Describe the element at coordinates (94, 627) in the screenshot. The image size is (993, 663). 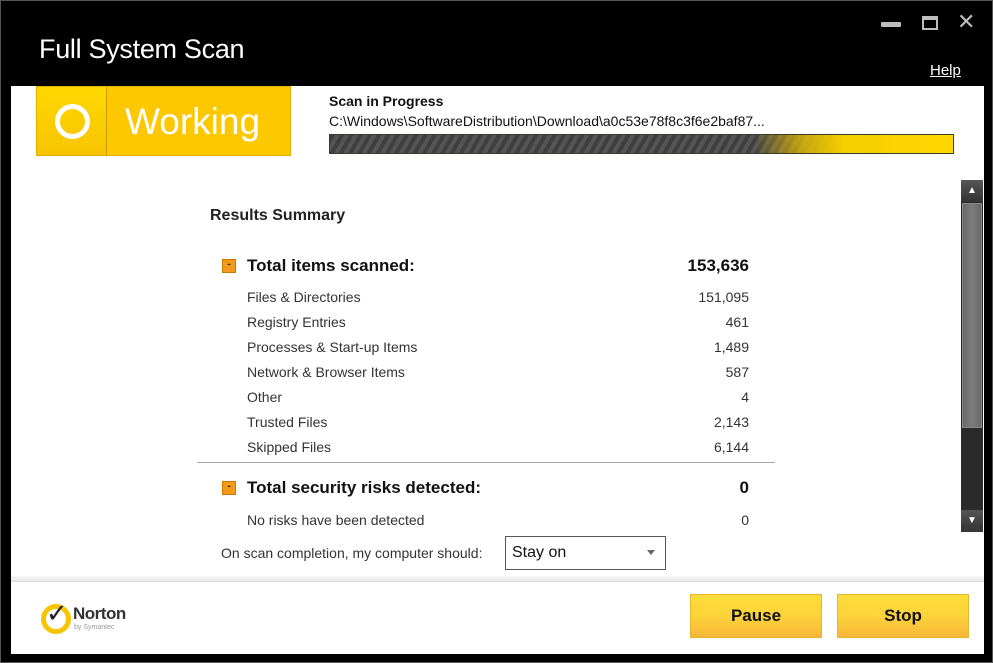
I see `norton-brand-sub: by Symantec` at that location.